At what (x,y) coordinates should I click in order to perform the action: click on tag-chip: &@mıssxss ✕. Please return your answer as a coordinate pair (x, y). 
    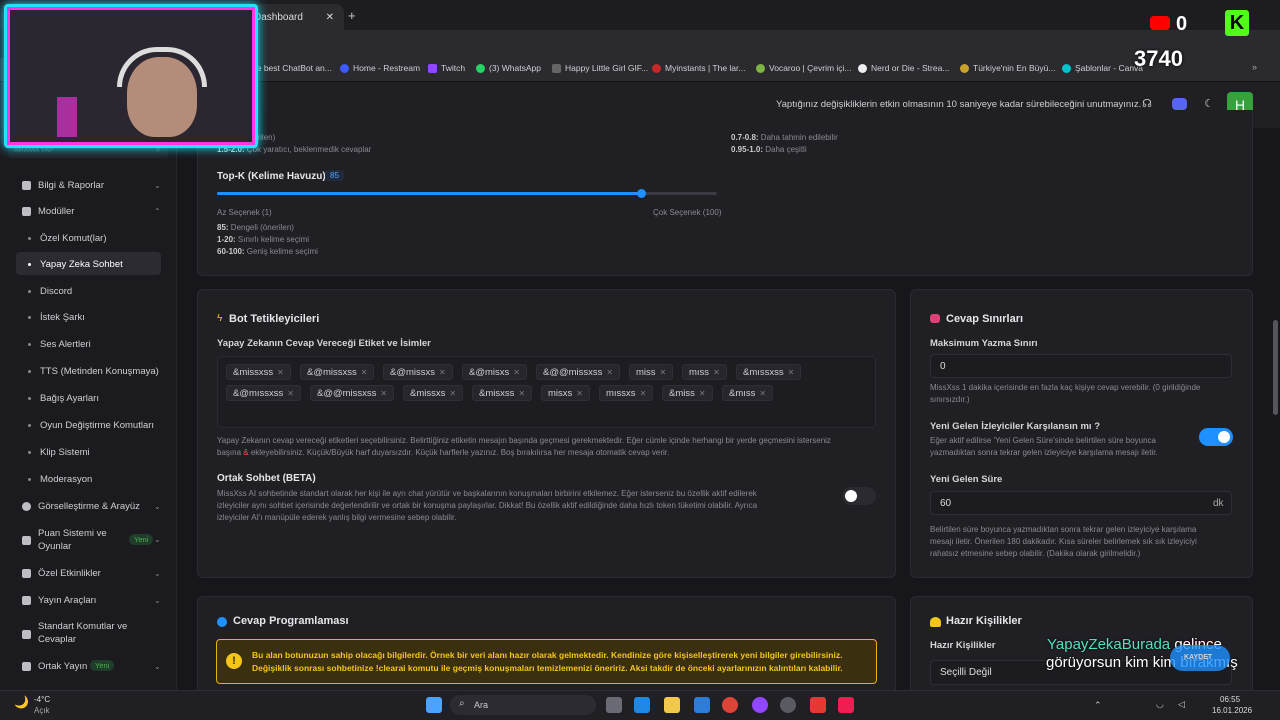
    Looking at the image, I should click on (263, 393).